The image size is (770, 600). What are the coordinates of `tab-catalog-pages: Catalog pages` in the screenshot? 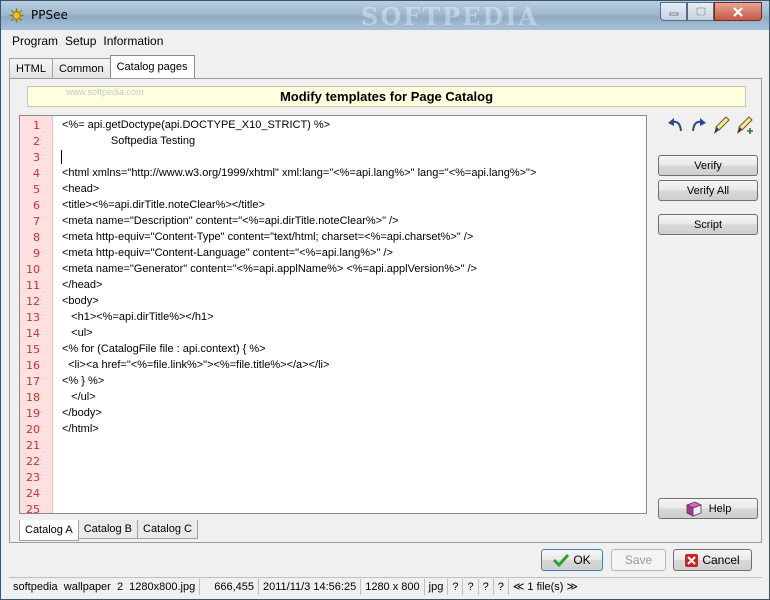 It's located at (152, 66).